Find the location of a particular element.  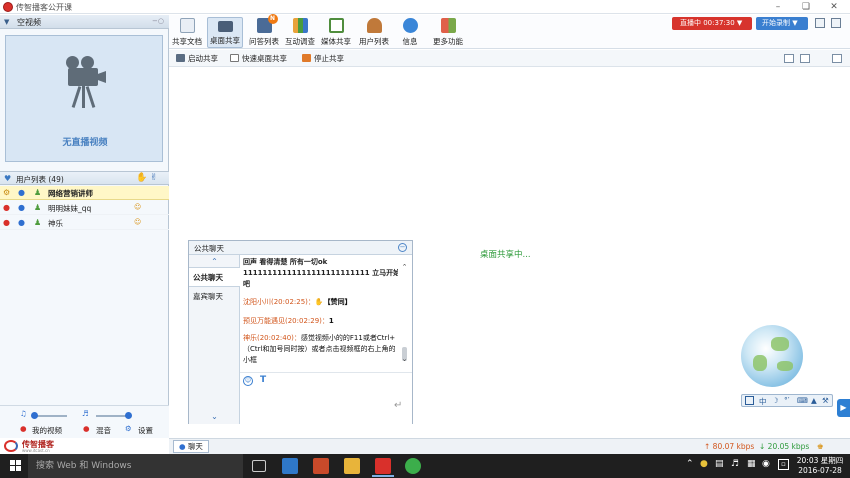

user-icon: ▲ is located at coordinates (814, 400).